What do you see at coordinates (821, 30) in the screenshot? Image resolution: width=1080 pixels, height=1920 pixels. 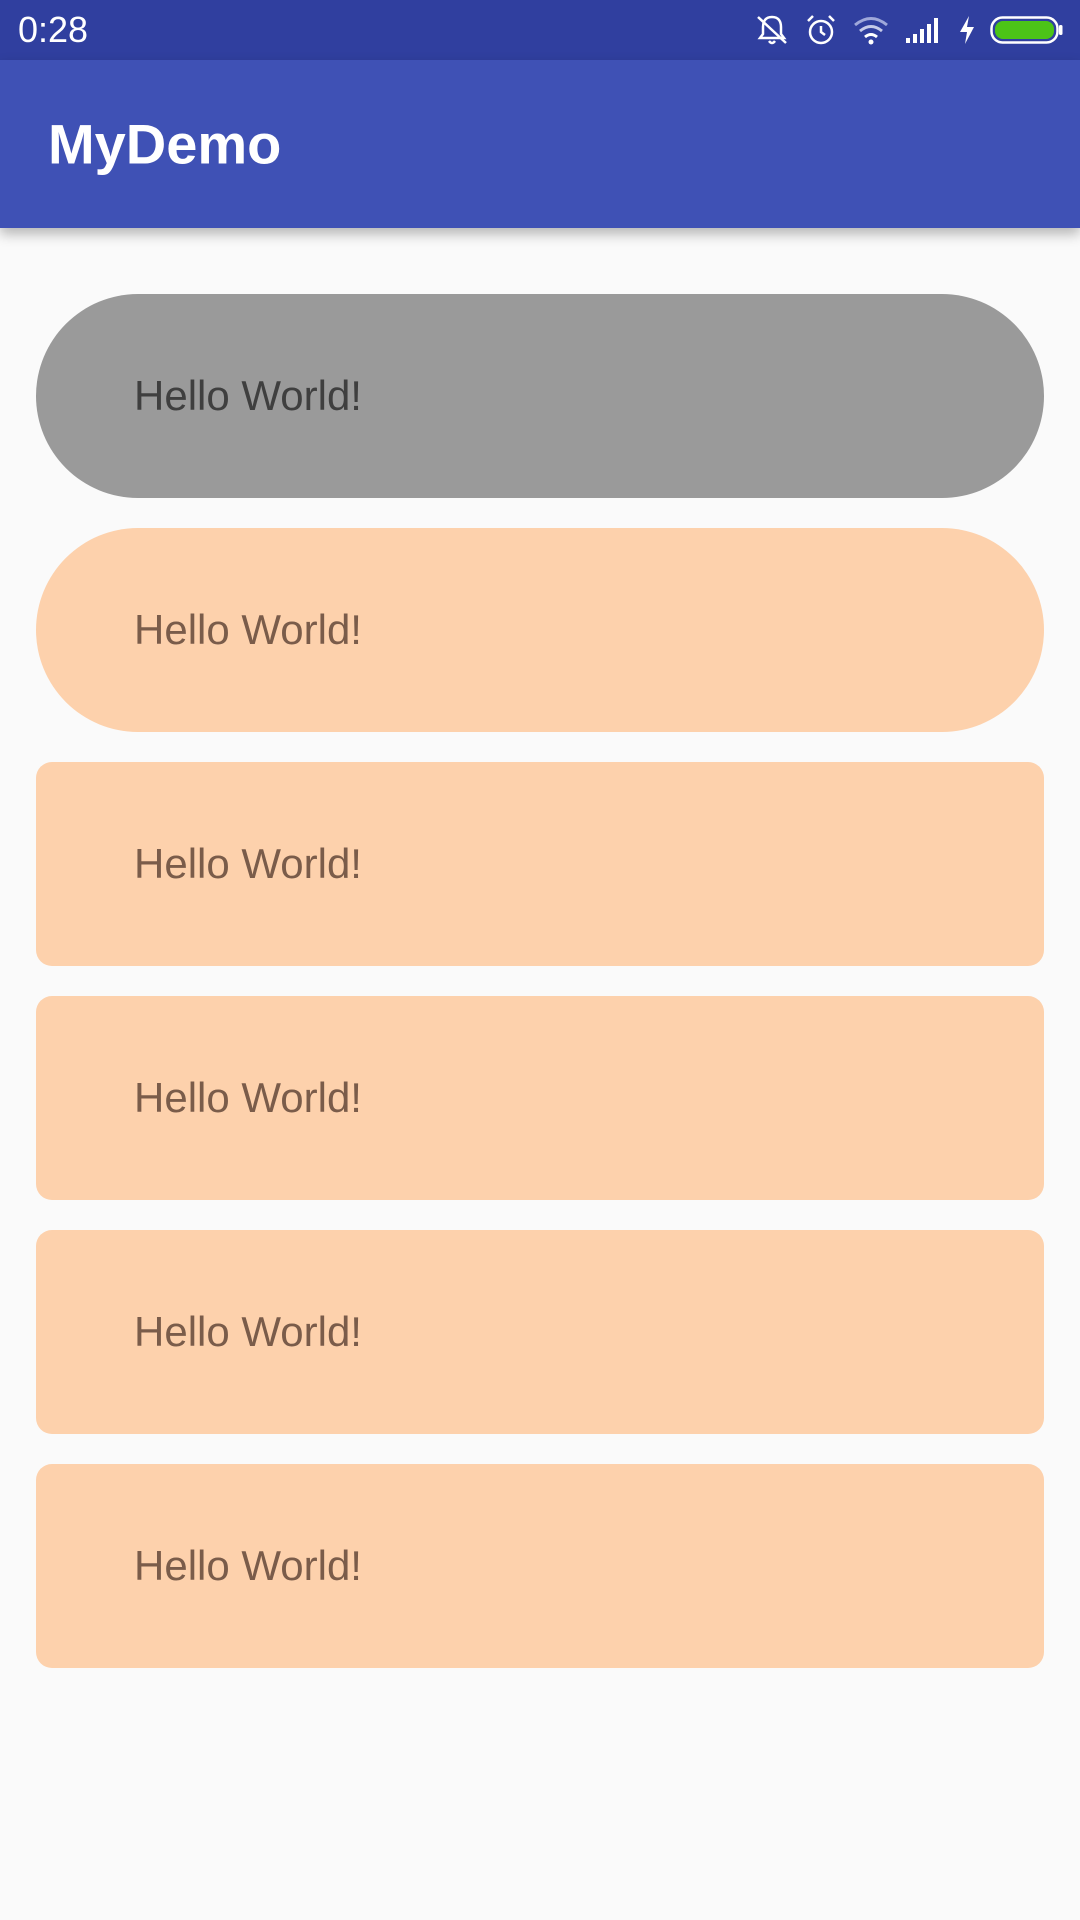 I see `alarm-icon` at bounding box center [821, 30].